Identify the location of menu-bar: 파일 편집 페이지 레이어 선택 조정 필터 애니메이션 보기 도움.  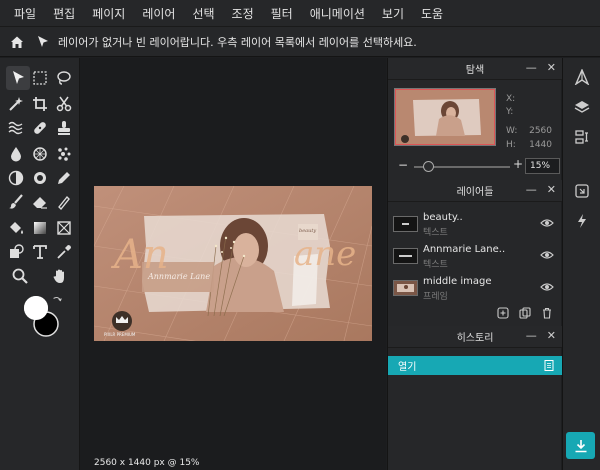
(300, 13).